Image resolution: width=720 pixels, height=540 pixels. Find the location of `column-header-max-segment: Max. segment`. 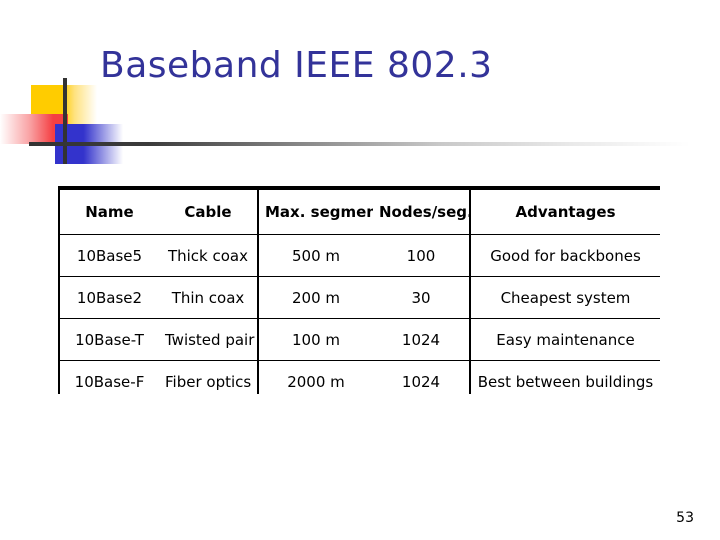

column-header-max-segment: Max. segment is located at coordinates (315, 210).